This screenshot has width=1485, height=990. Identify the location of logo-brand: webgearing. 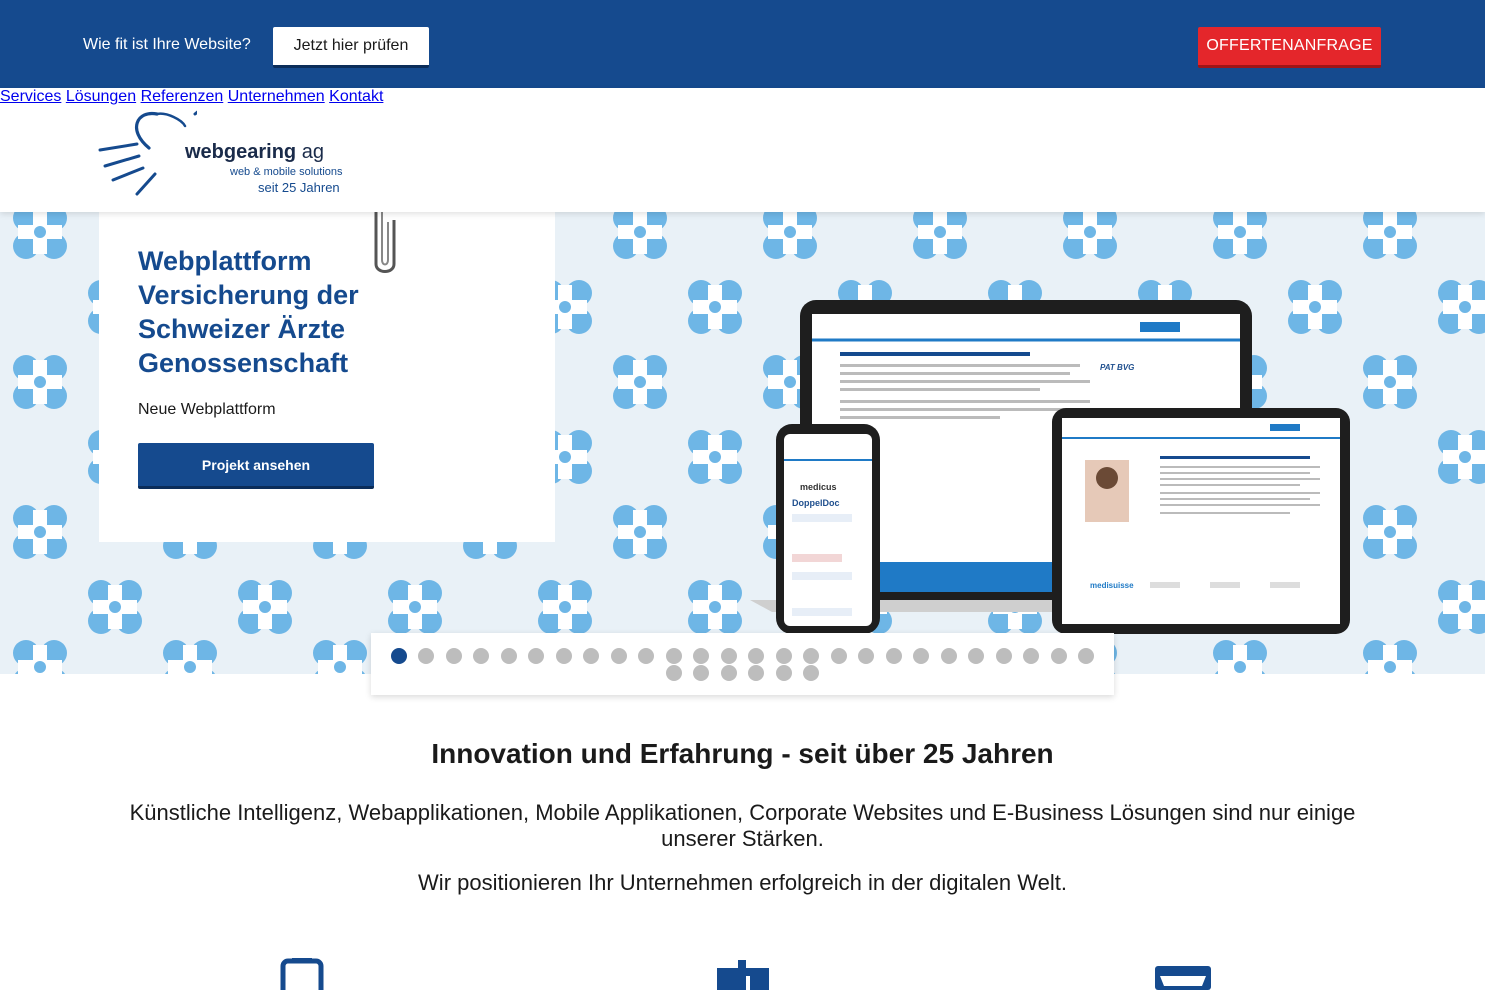
(241, 152).